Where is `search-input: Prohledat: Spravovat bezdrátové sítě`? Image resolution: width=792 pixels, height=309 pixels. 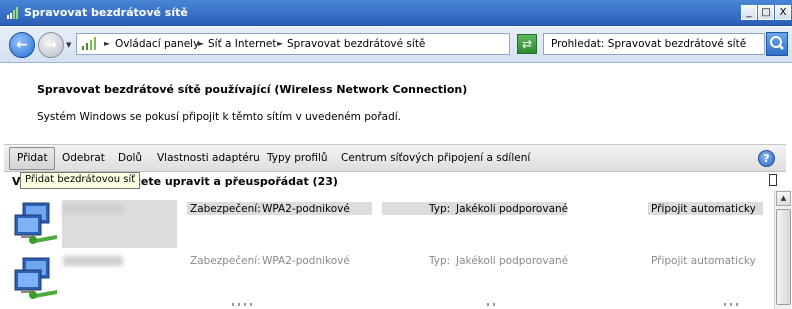 search-input: Prohledat: Spravovat bezdrátové sítě is located at coordinates (654, 44).